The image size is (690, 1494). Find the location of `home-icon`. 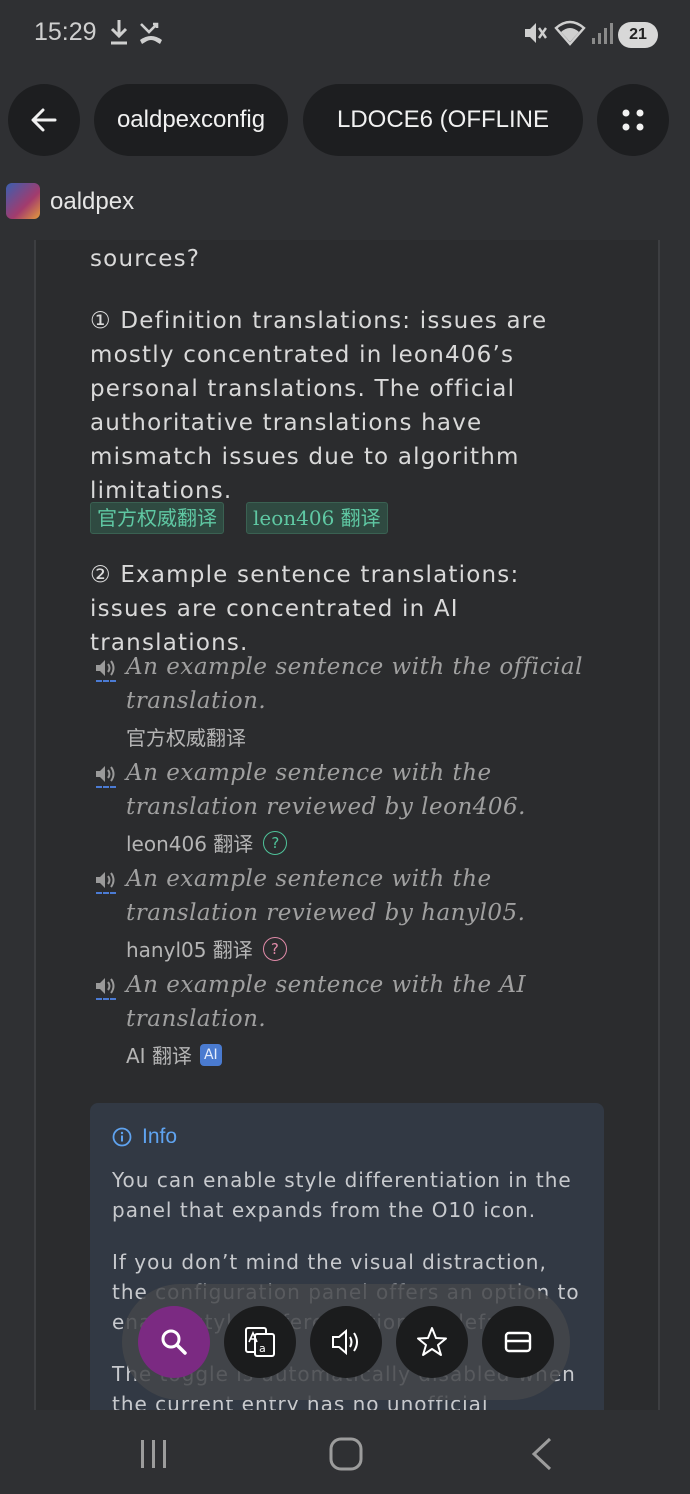

home-icon is located at coordinates (347, 1454).